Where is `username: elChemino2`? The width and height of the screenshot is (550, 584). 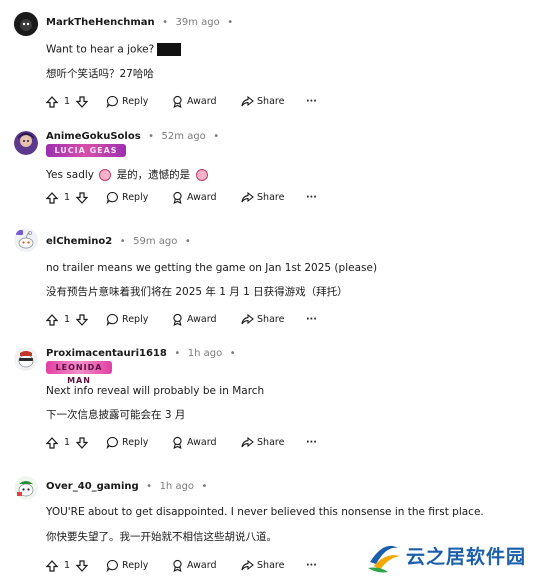 username: elChemino2 is located at coordinates (79, 241).